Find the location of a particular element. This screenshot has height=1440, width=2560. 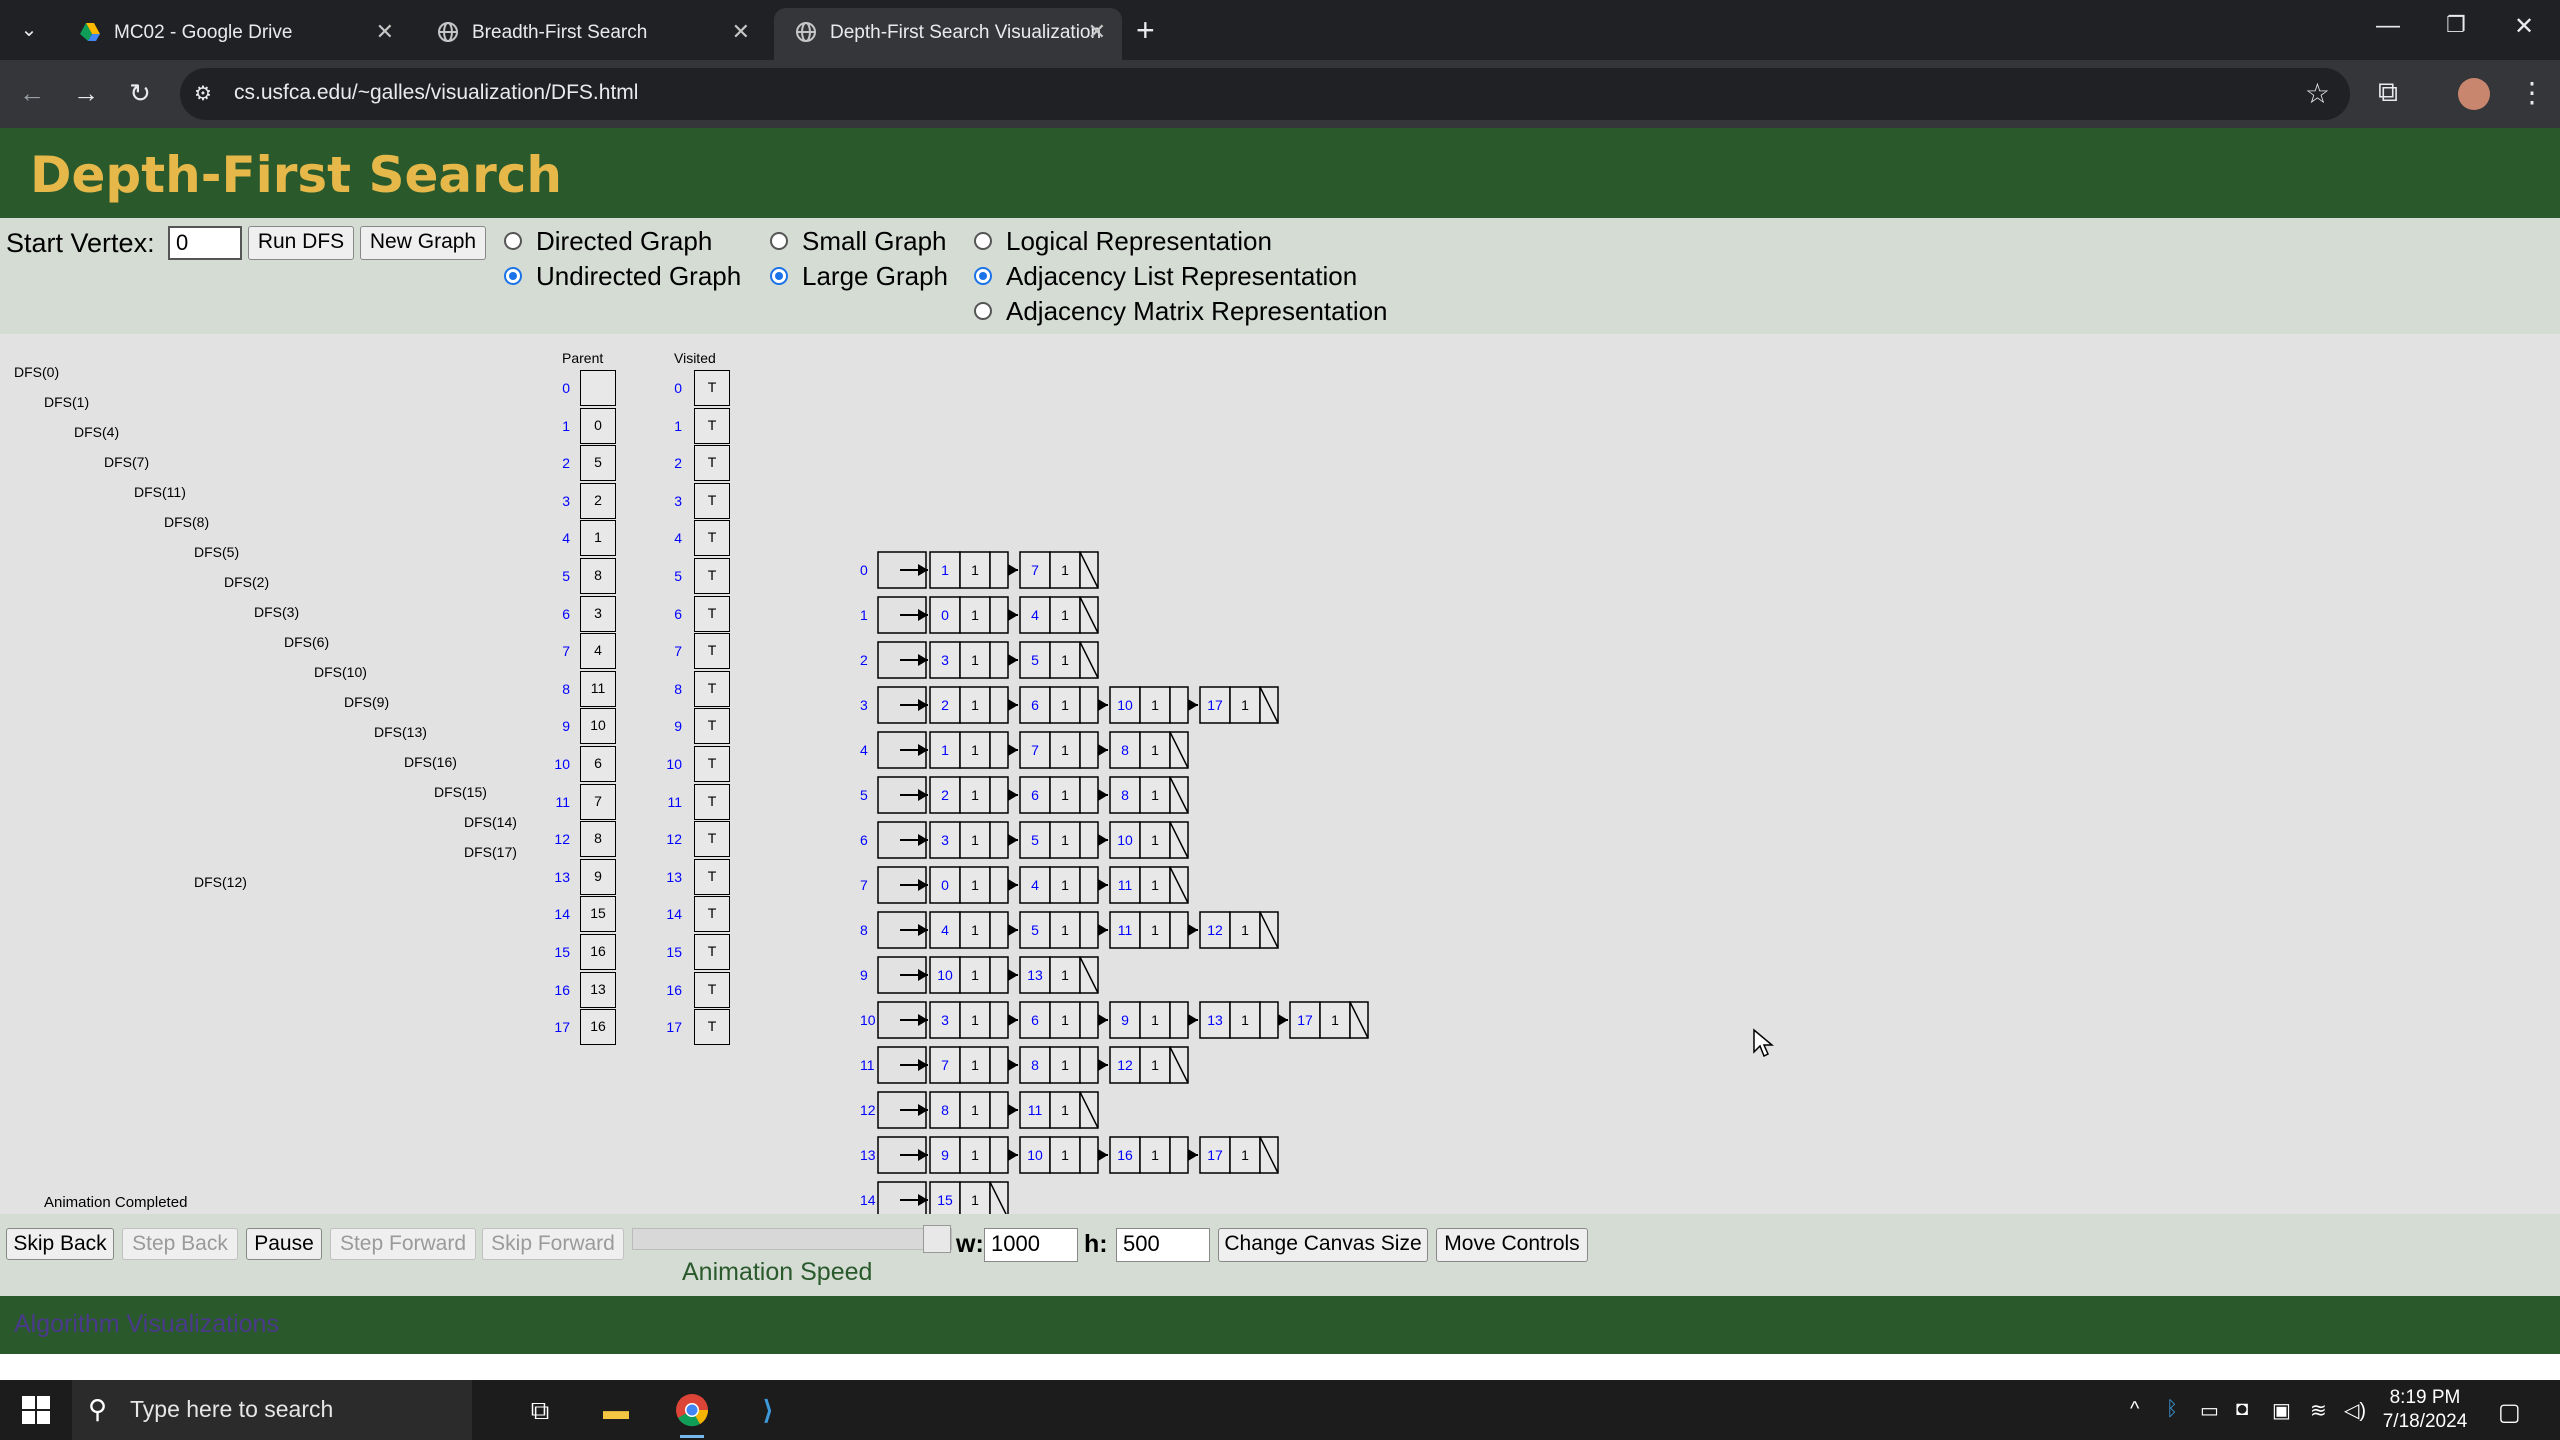

windows-start-icon is located at coordinates (36, 1410).